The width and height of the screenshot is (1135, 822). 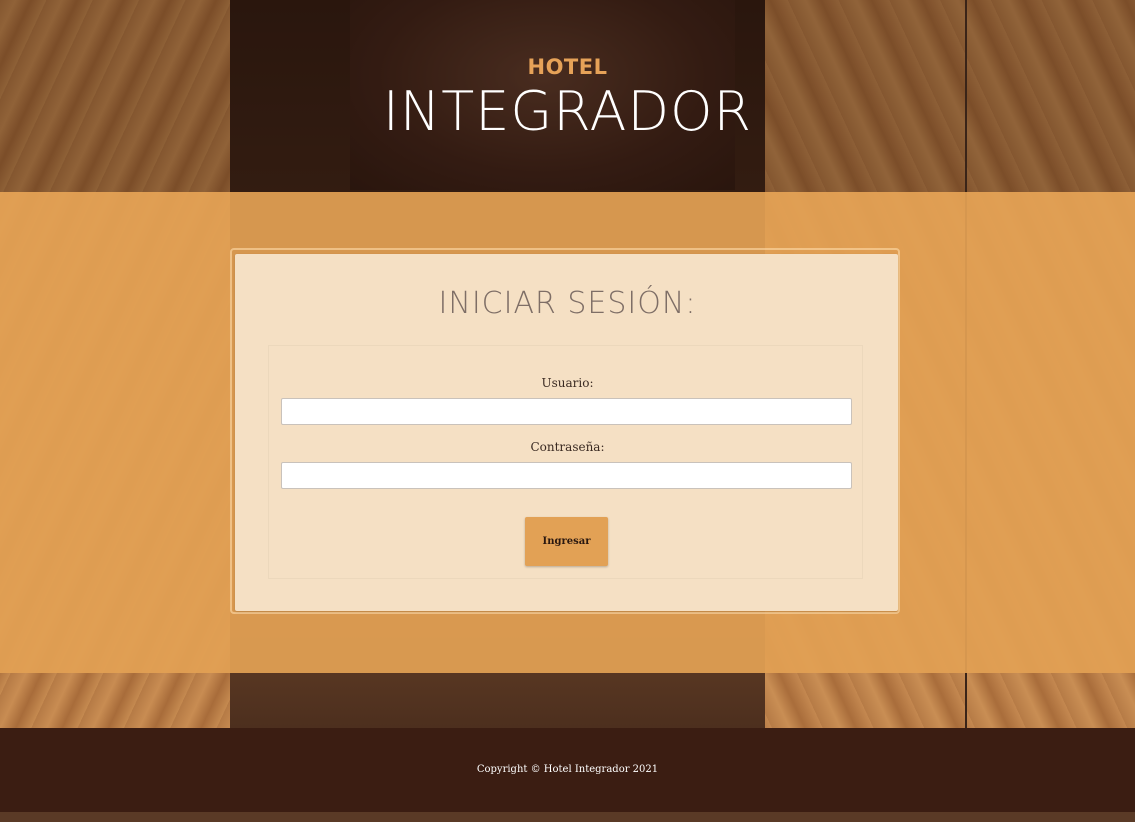 What do you see at coordinates (567, 111) in the screenshot?
I see `brand-integrador-title: INTEGRADOR` at bounding box center [567, 111].